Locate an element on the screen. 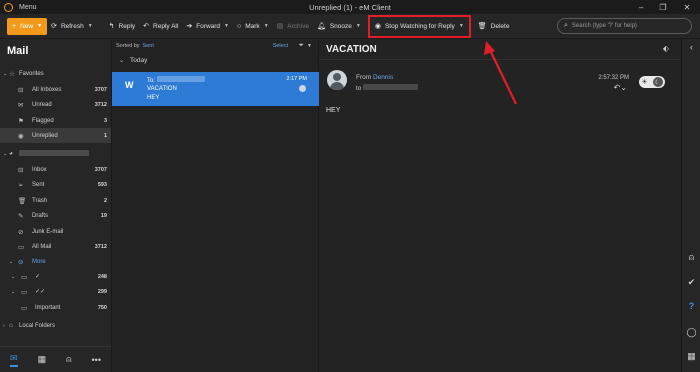 The height and width of the screenshot is (372, 700). theme-toggle: ☀ ☾ is located at coordinates (652, 82).